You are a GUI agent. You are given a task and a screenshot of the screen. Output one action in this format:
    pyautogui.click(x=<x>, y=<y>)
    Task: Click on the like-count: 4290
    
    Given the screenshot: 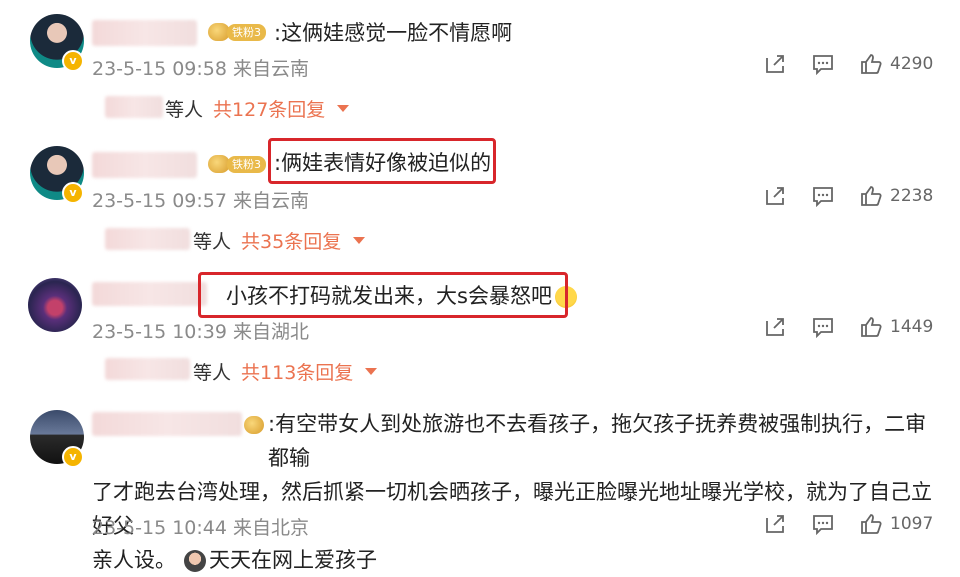 What is the action you would take?
    pyautogui.click(x=912, y=64)
    